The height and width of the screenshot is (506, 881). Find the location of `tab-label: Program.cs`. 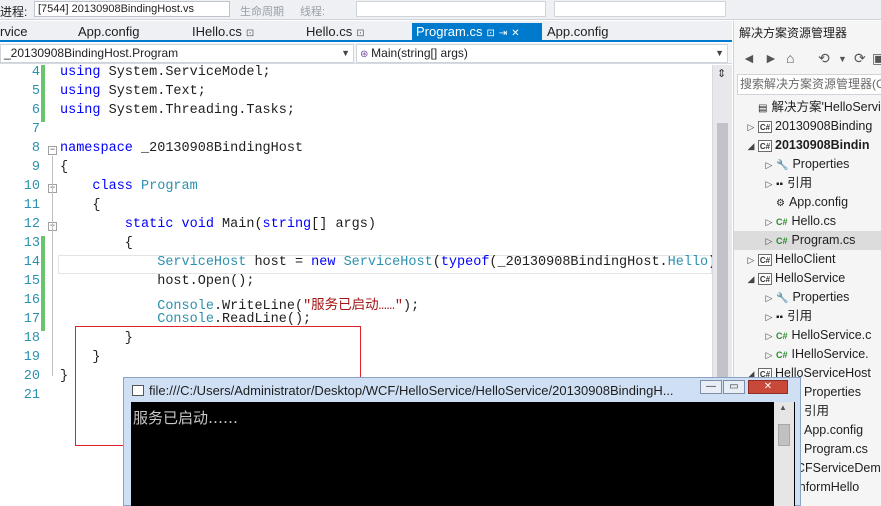

tab-label: Program.cs is located at coordinates (449, 31).